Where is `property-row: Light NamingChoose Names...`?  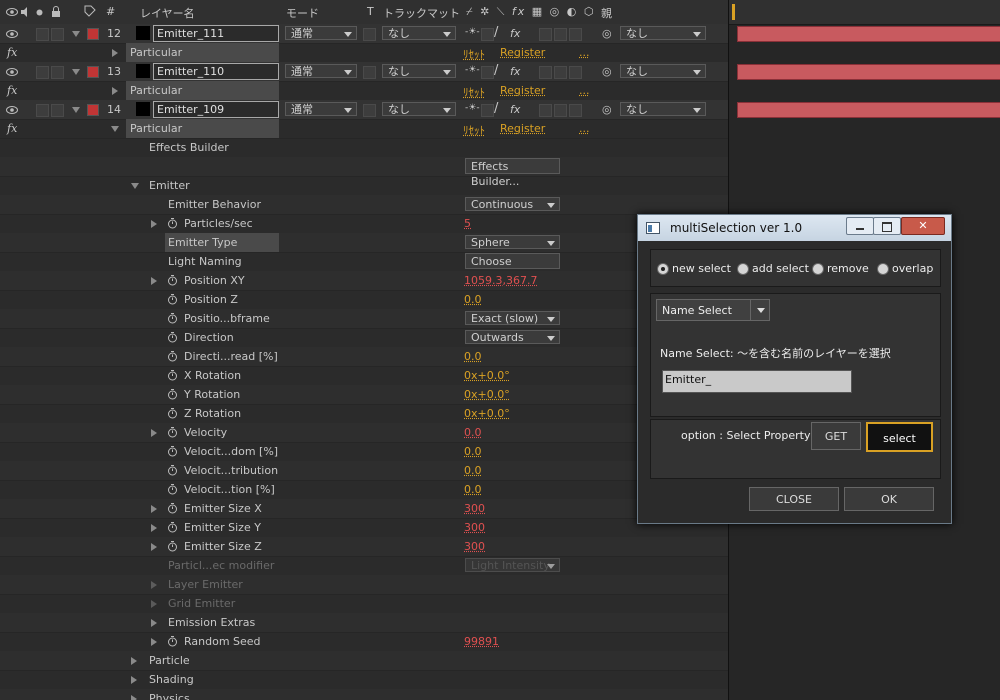 property-row: Light NamingChoose Names... is located at coordinates (364, 262).